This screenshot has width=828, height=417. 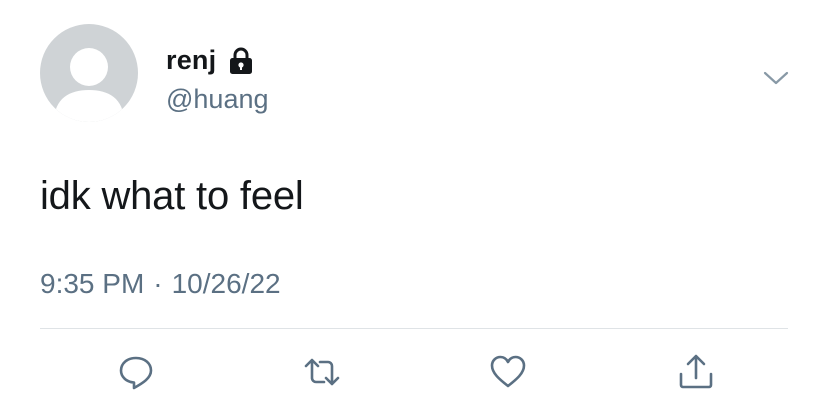 What do you see at coordinates (226, 283) in the screenshot?
I see `tweet-date: 10/26/22` at bounding box center [226, 283].